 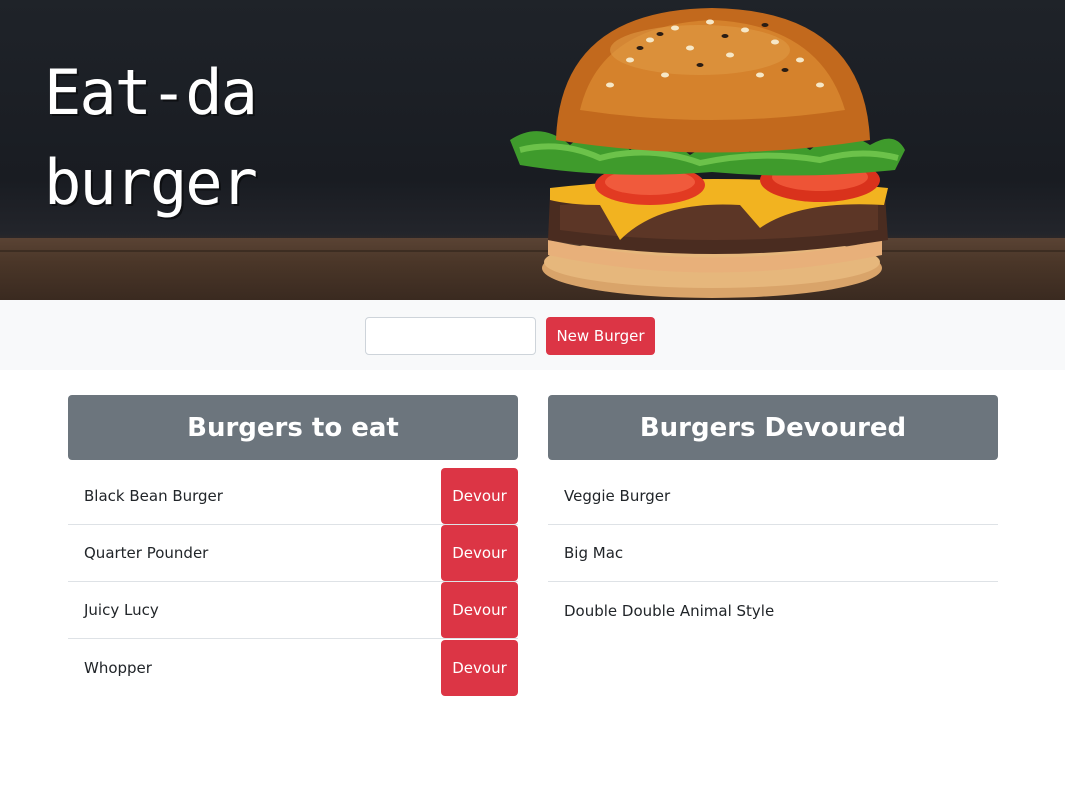 I want to click on burger-name: Black Bean Burger, so click(x=153, y=496).